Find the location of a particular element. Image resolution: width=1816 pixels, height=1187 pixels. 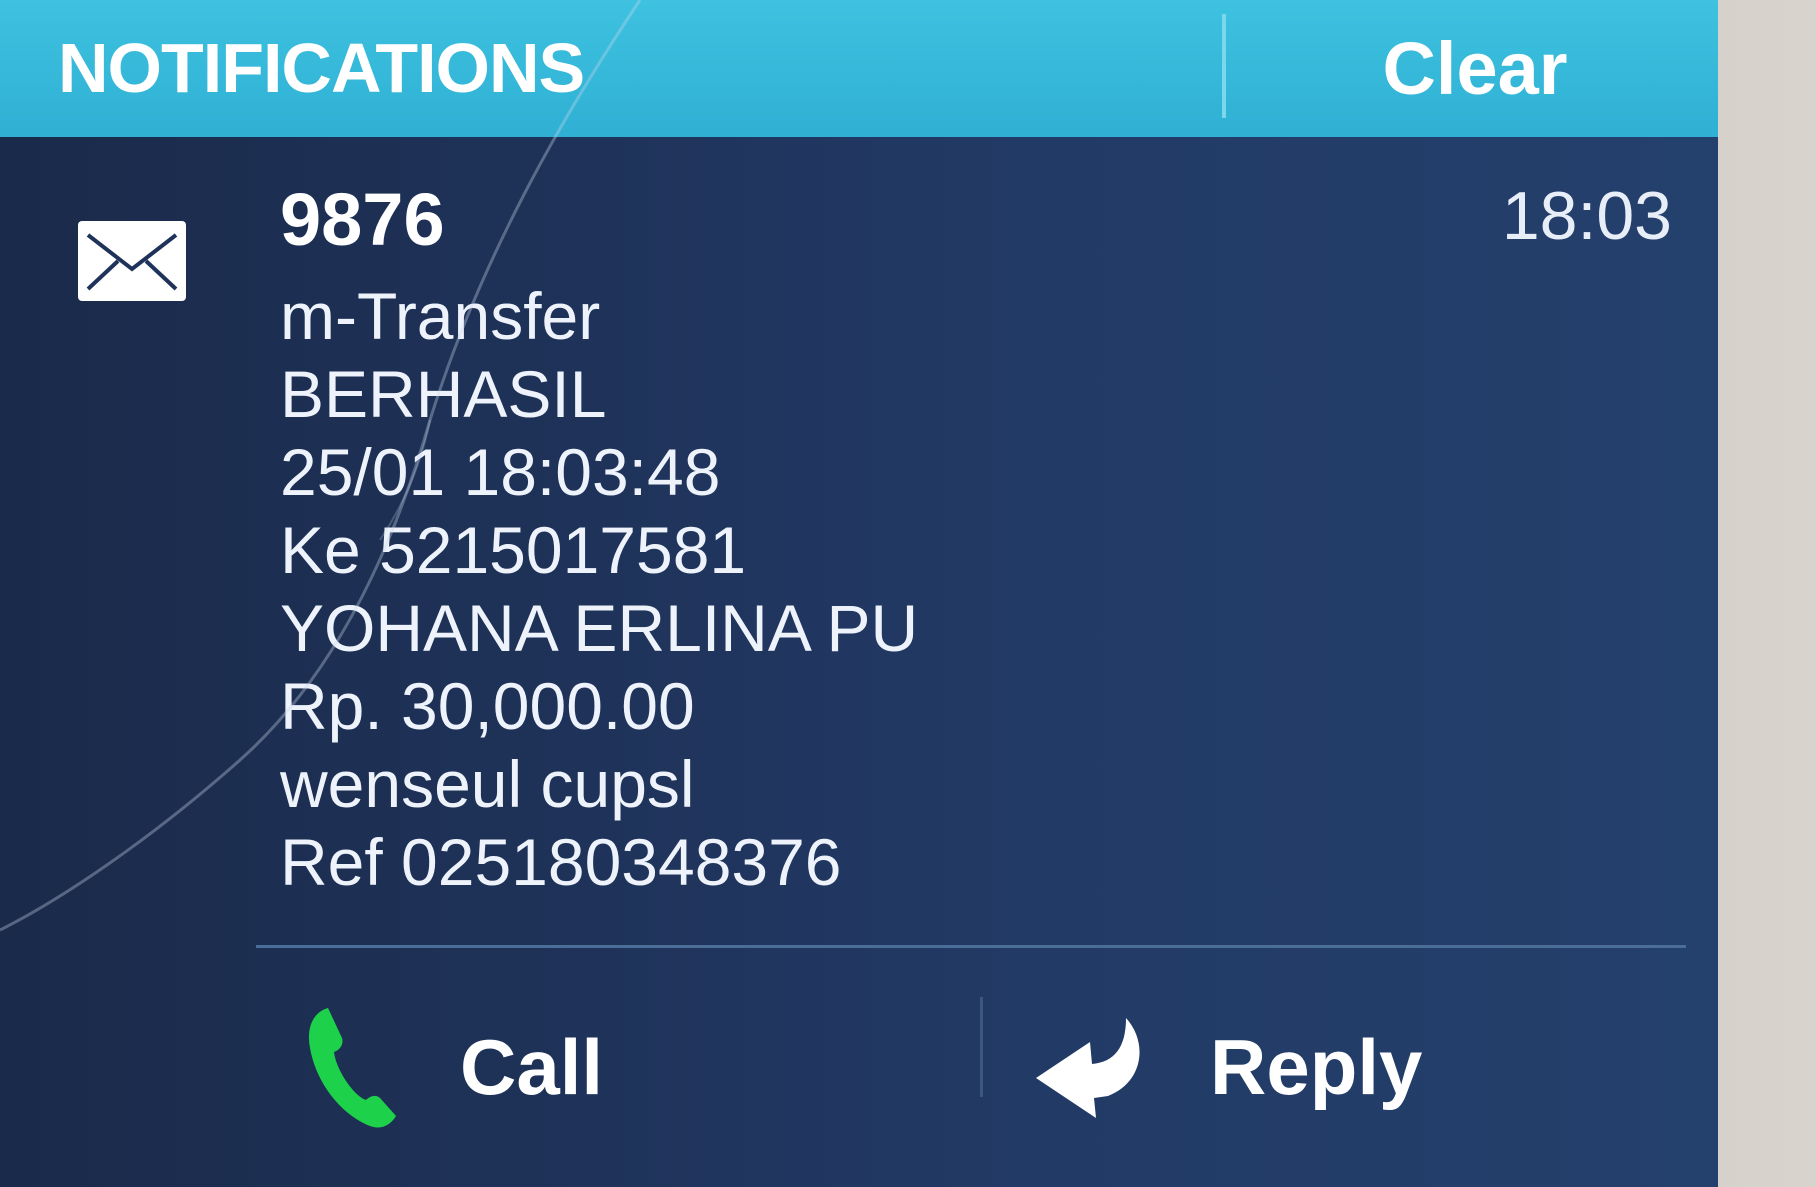

header-title: NOTIFICATIONS is located at coordinates (321, 68).